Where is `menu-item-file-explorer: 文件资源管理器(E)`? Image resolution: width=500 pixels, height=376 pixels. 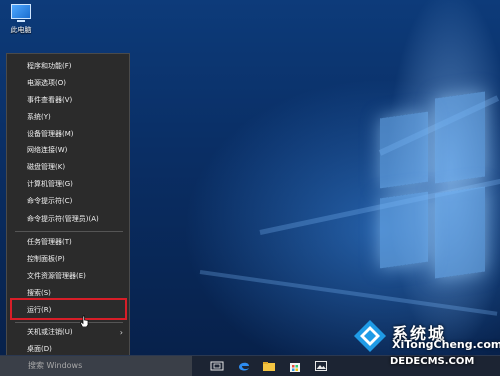 menu-item-file-explorer: 文件资源管理器(E) is located at coordinates (68, 276).